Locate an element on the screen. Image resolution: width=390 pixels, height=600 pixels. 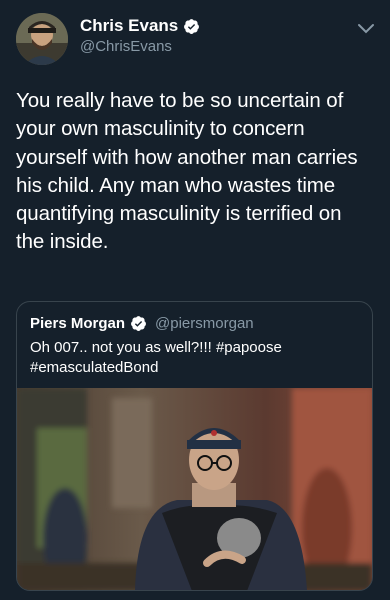
tweet-text-line: yourself with how another man carries is located at coordinates (187, 157).